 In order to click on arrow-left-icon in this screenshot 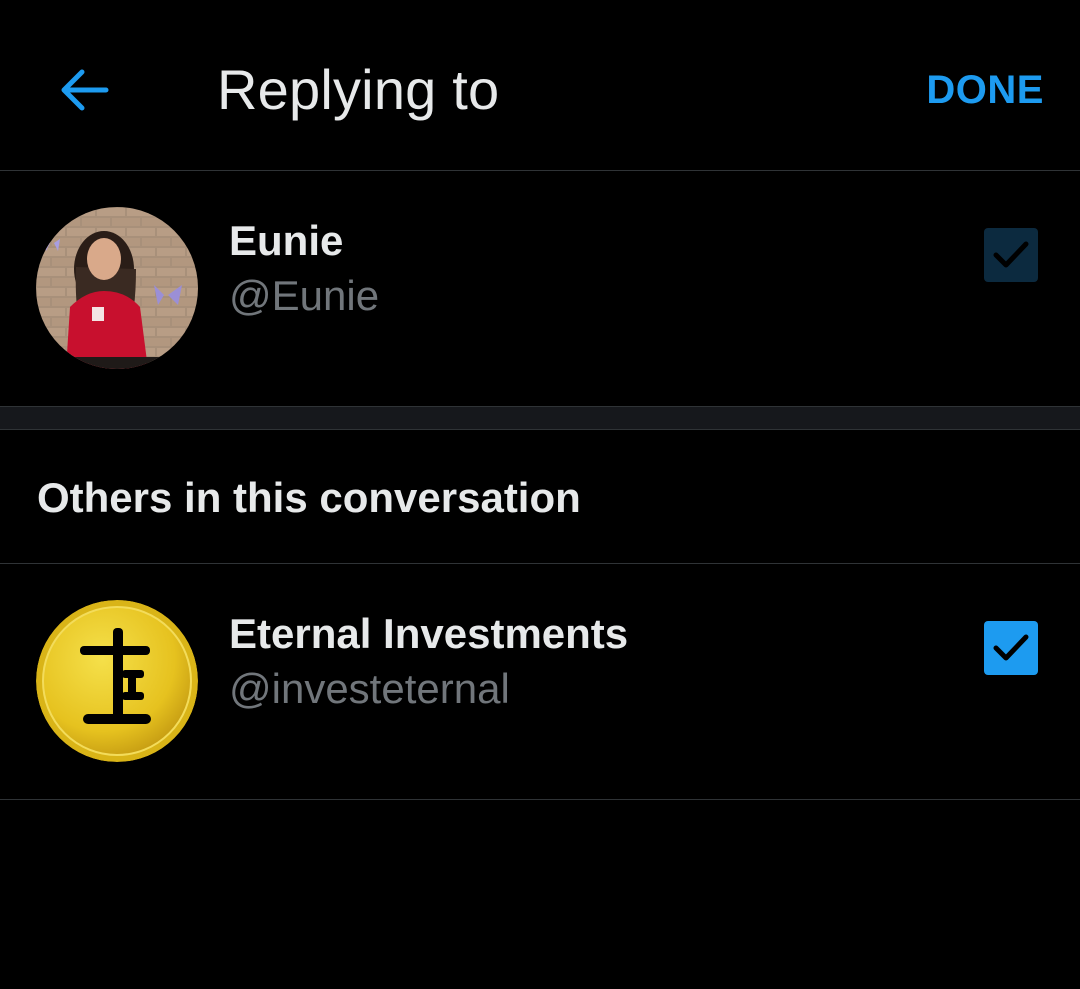, I will do `click(85, 90)`.